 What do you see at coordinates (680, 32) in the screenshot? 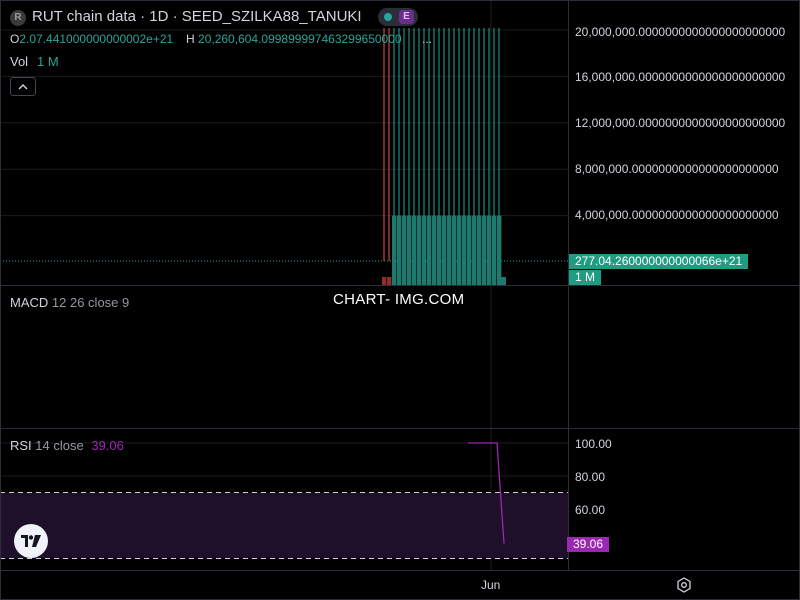
I see `price-tick: 20,000,000.0000000000000000000000` at bounding box center [680, 32].